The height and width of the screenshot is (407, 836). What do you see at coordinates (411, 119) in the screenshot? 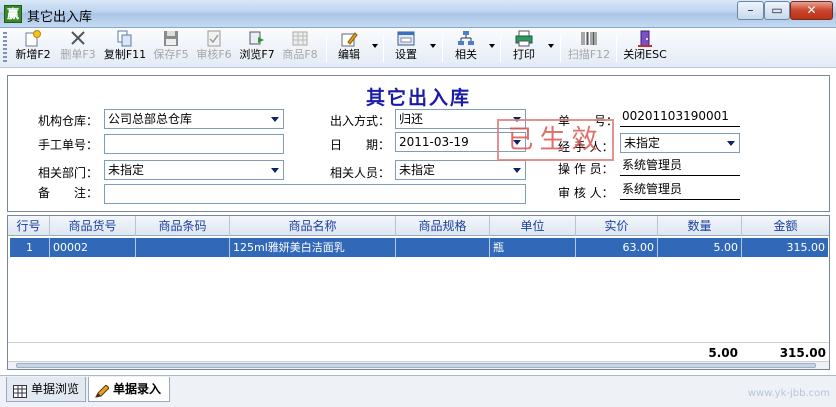
I see `io-type-value: 归还` at bounding box center [411, 119].